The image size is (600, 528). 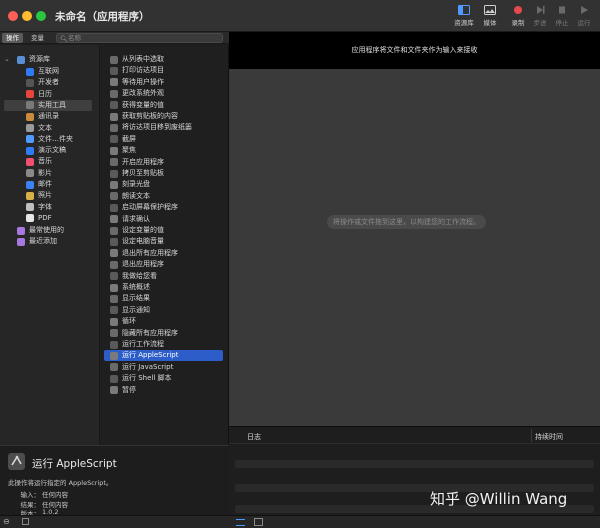 I want to click on list-item: 暂停, so click(x=163, y=390).